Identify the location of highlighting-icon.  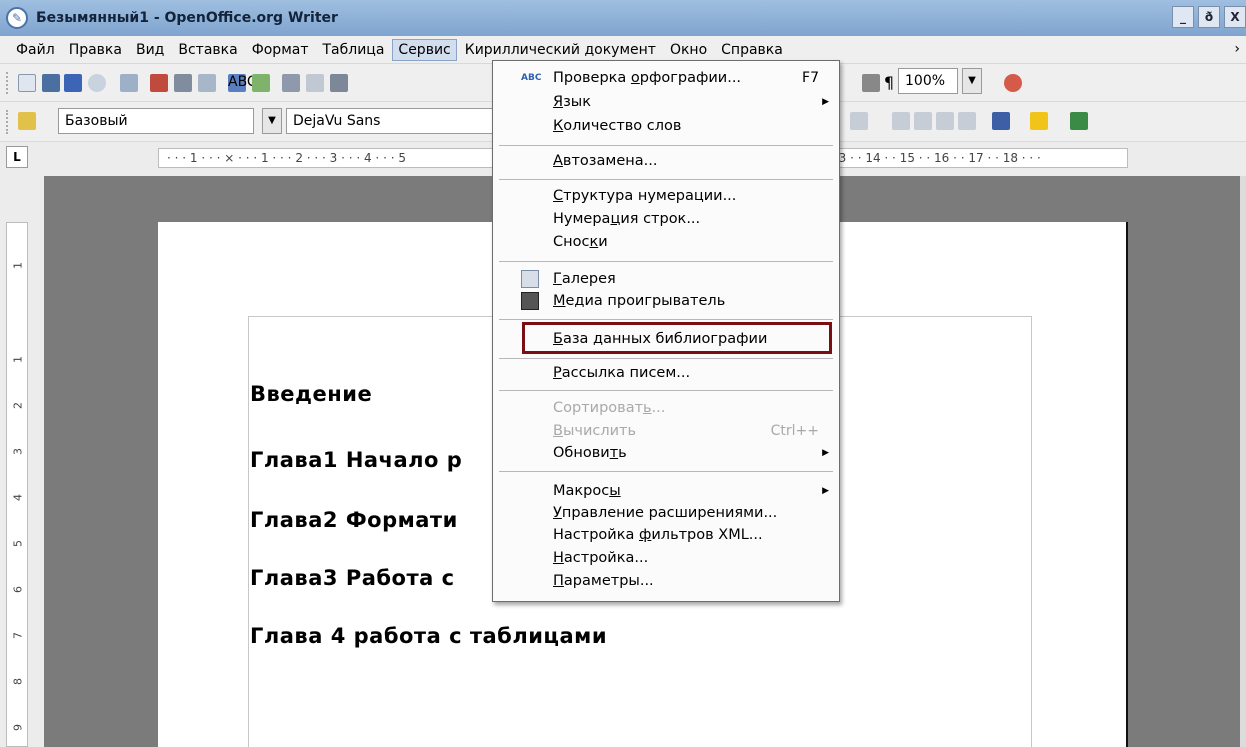
(1039, 121).